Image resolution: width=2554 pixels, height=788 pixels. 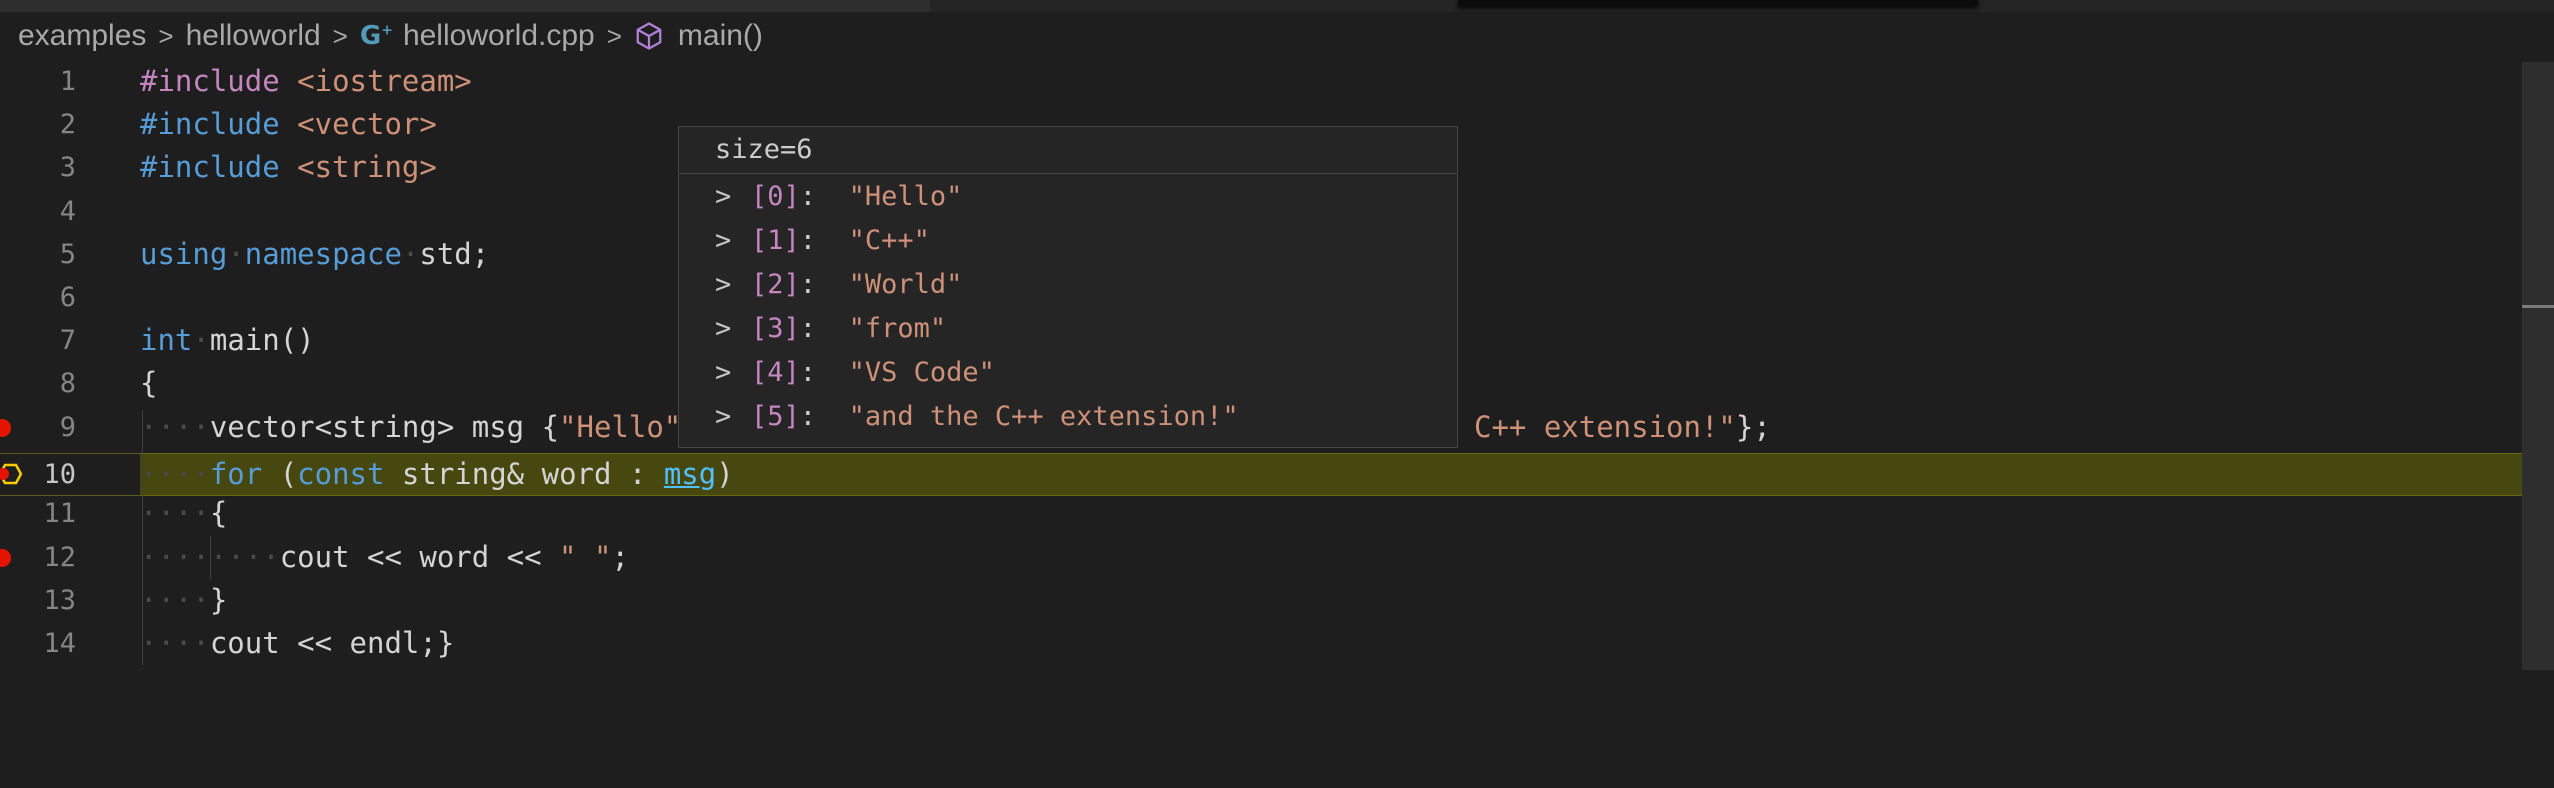 I want to click on hover-item: > [4]: "VS Code", so click(x=855, y=373).